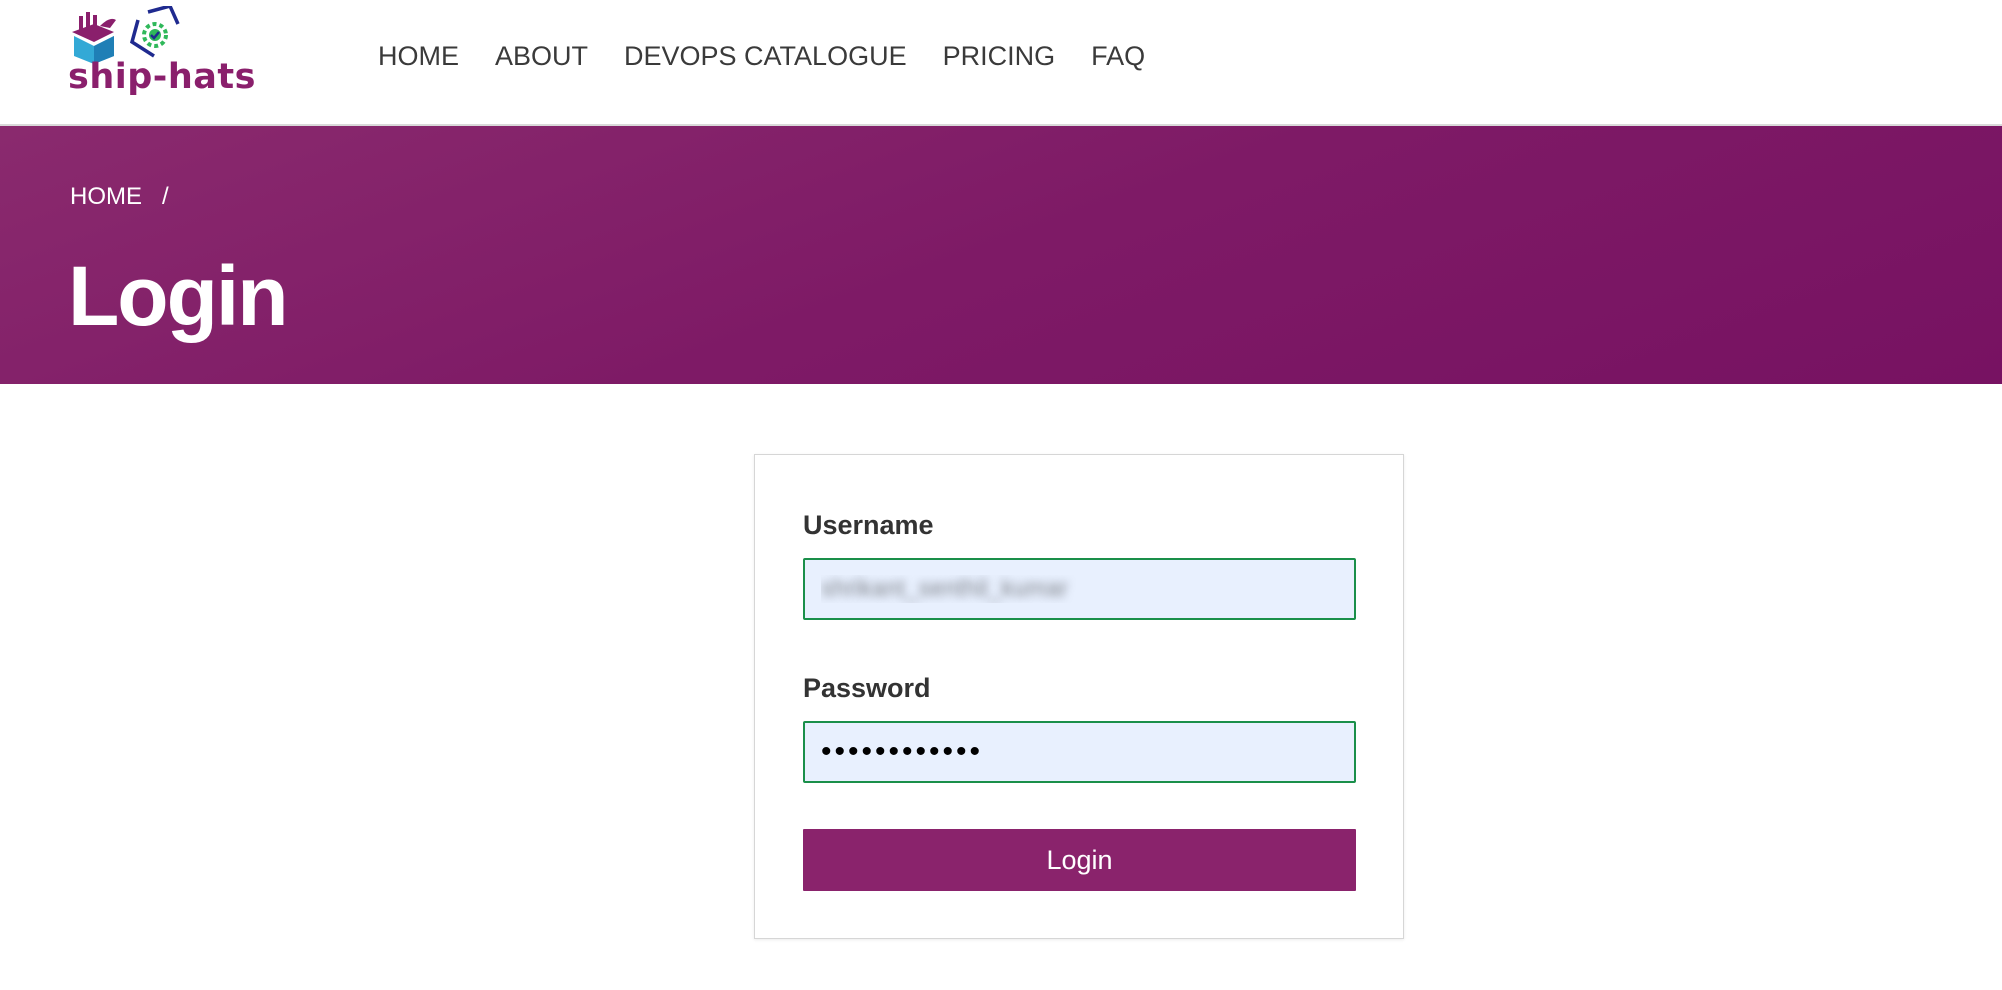 This screenshot has height=990, width=2002. Describe the element at coordinates (868, 525) in the screenshot. I see `username-label: Username` at that location.